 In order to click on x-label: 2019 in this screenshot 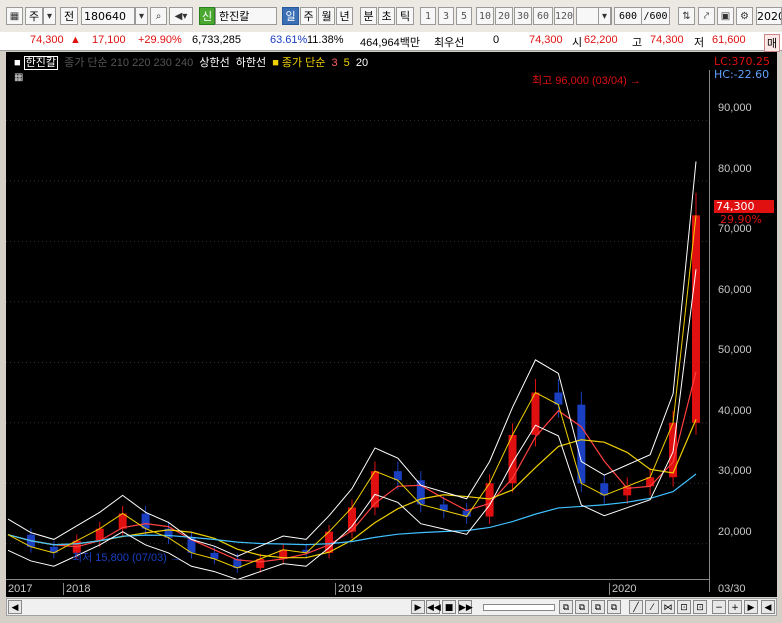, I will do `click(348, 589)`.